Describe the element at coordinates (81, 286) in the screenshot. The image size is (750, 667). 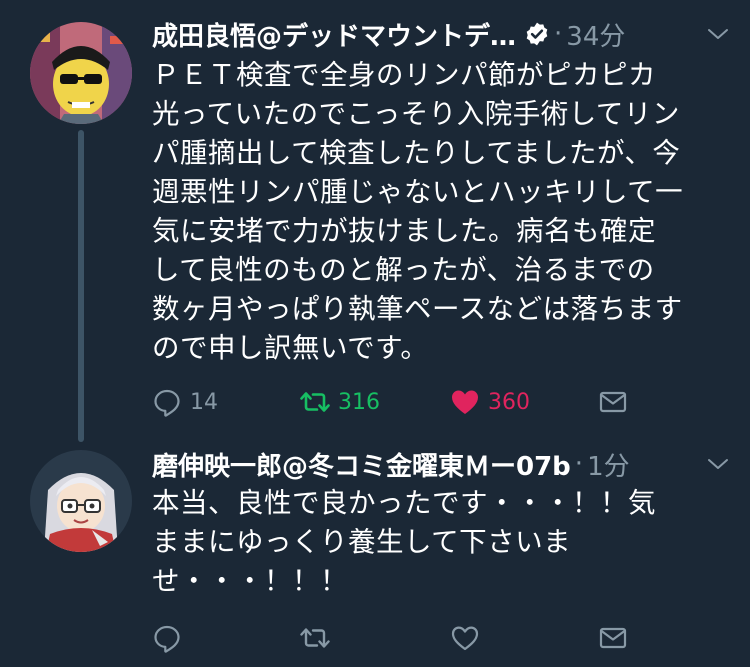
I see `thread-line` at that location.